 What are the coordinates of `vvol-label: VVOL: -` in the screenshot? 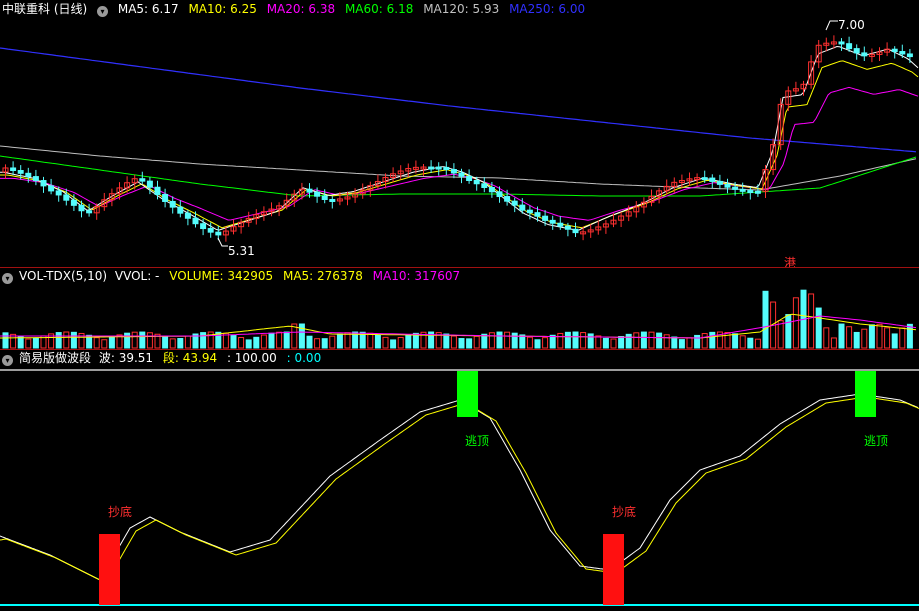 It's located at (137, 276).